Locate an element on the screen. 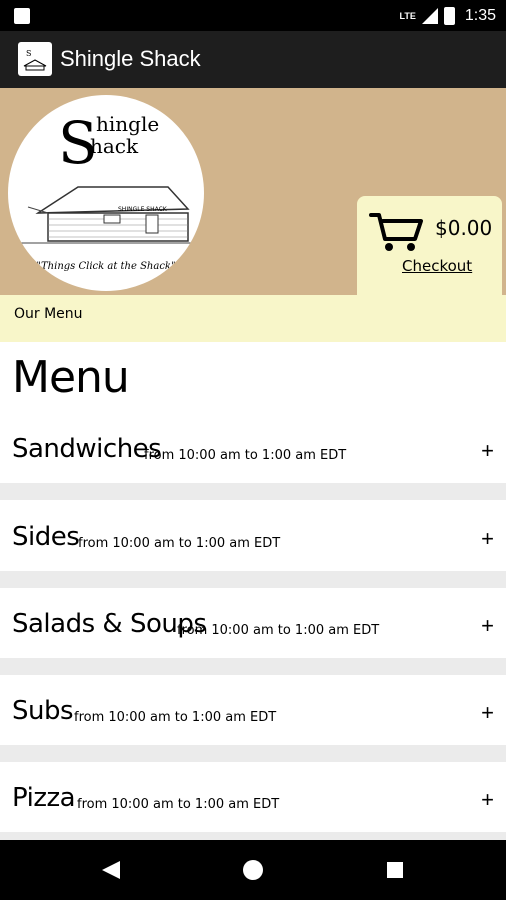 The width and height of the screenshot is (506, 900). menu-section-pizza: Pizza from 10:00 am to 1:00 am EDT + is located at coordinates (253, 797).